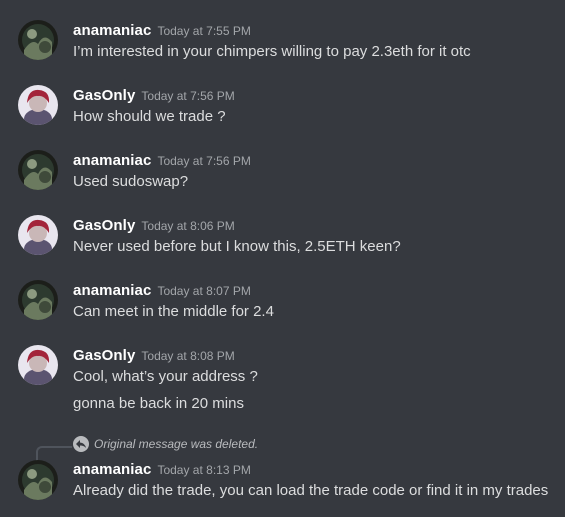  What do you see at coordinates (204, 31) in the screenshot?
I see `timestamp: Today at 7:55 PM` at bounding box center [204, 31].